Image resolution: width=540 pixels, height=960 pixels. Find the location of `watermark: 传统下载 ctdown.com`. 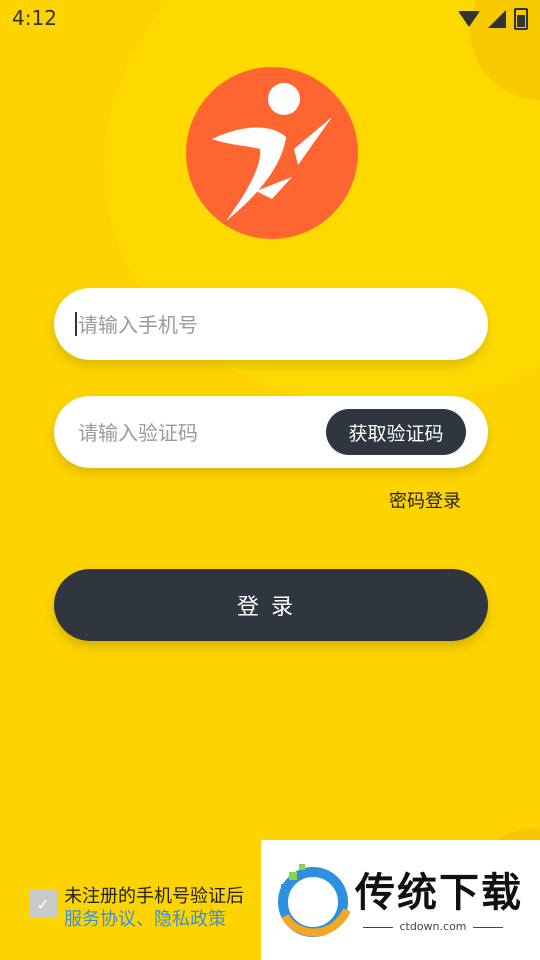

watermark: 传统下载 ctdown.com is located at coordinates (400, 900).